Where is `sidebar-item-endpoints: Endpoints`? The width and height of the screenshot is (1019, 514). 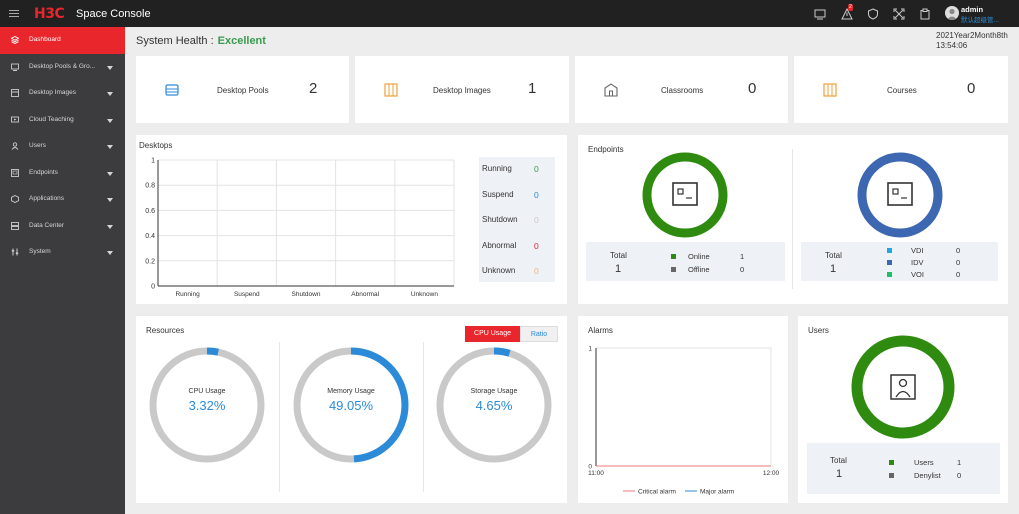 sidebar-item-endpoints: Endpoints is located at coordinates (62, 173).